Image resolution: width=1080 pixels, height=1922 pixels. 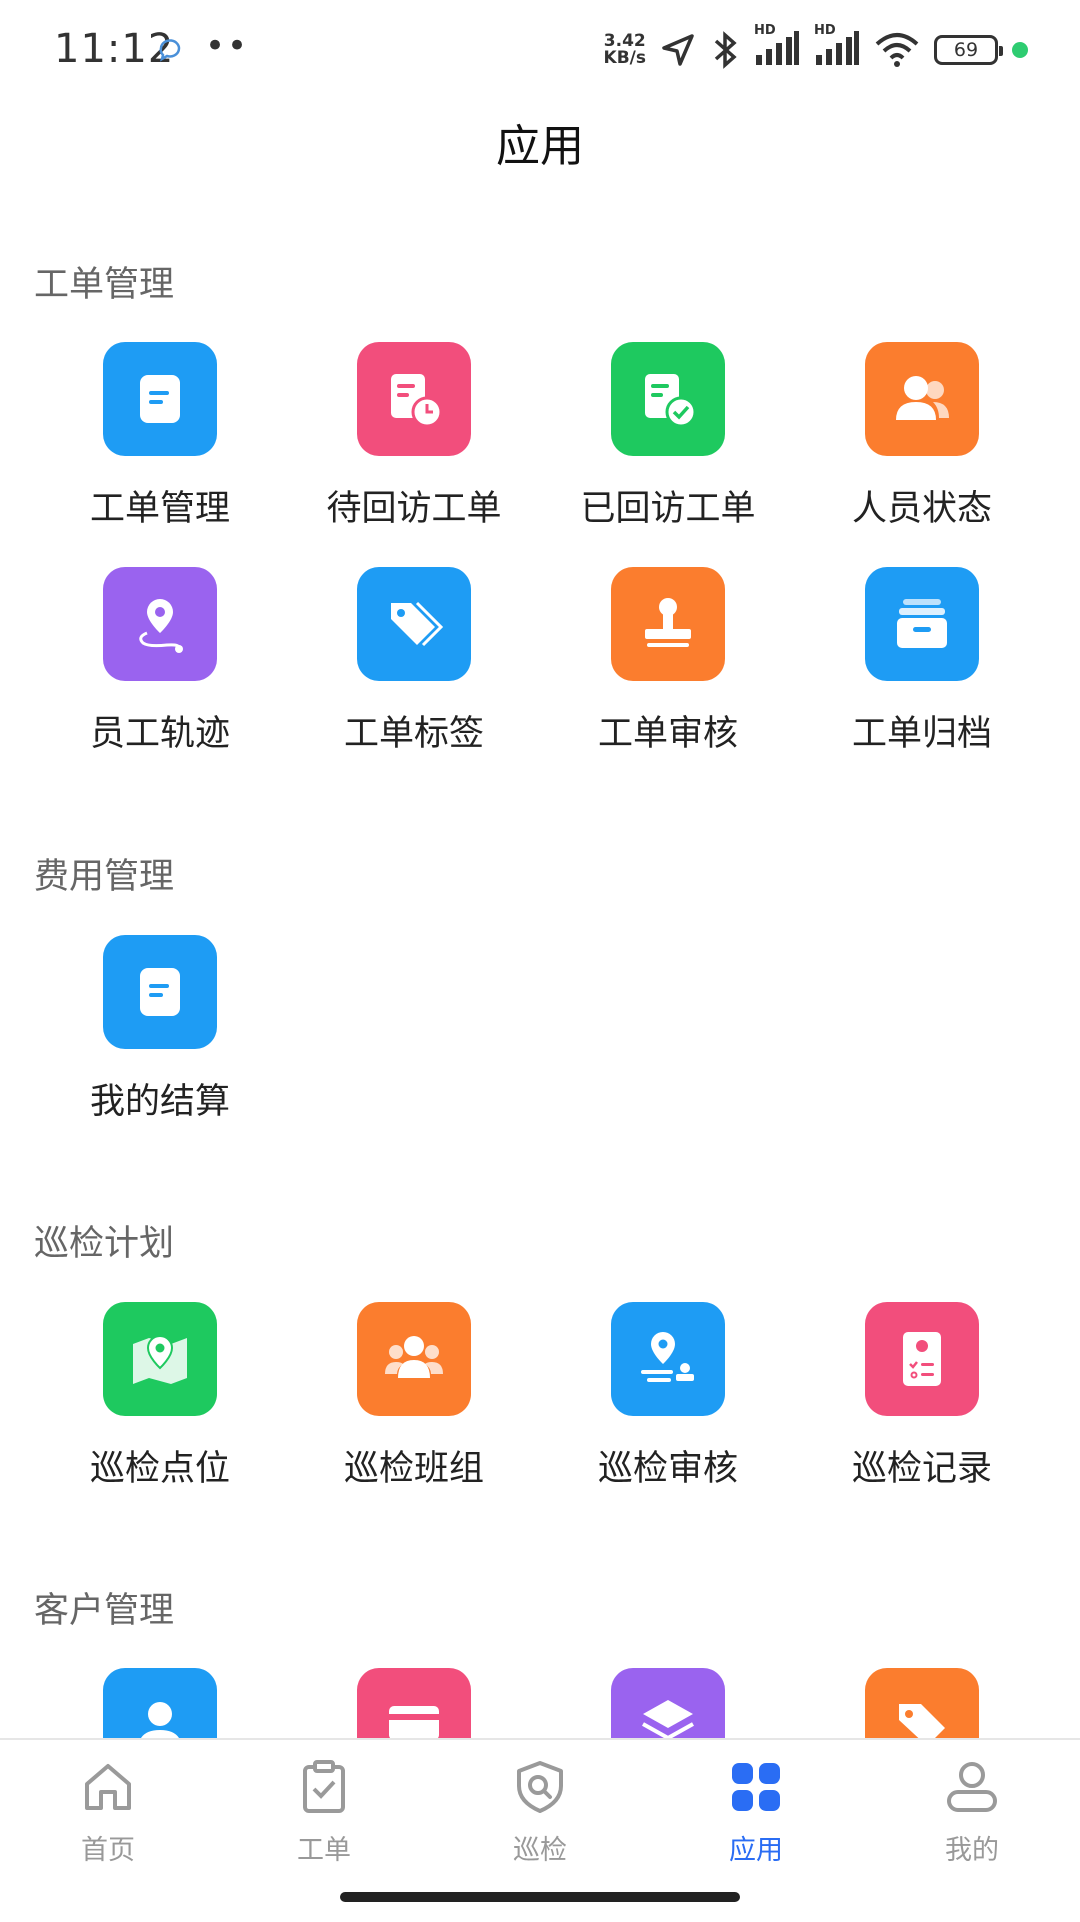 I want to click on app-inspection-review: 巡检审核, so click(x=668, y=1396).